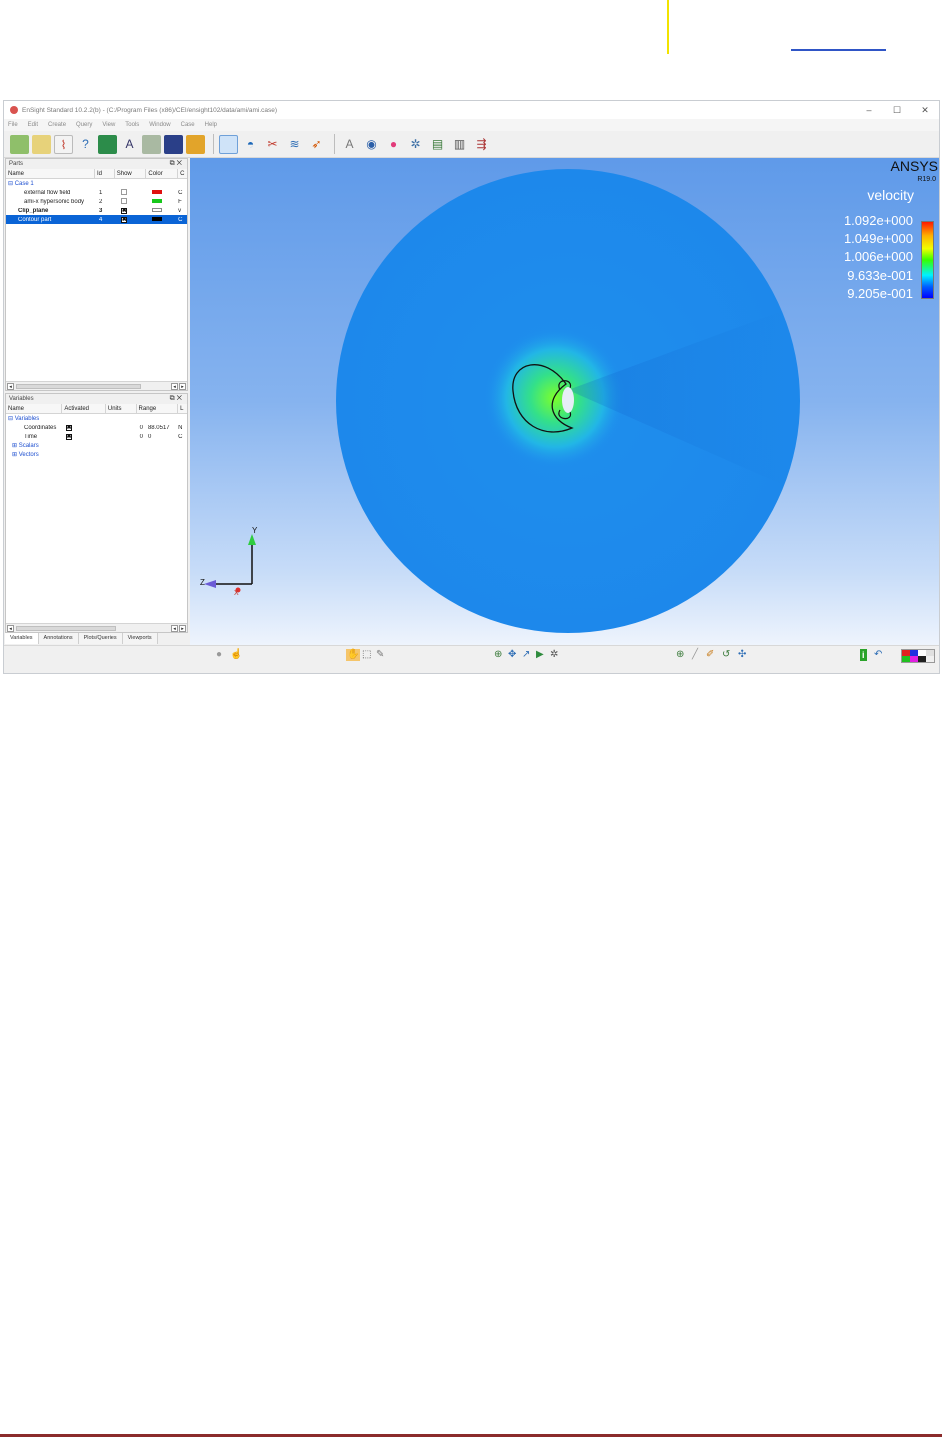  Describe the element at coordinates (140, 638) in the screenshot. I see `tab-viewports: Viewports` at that location.